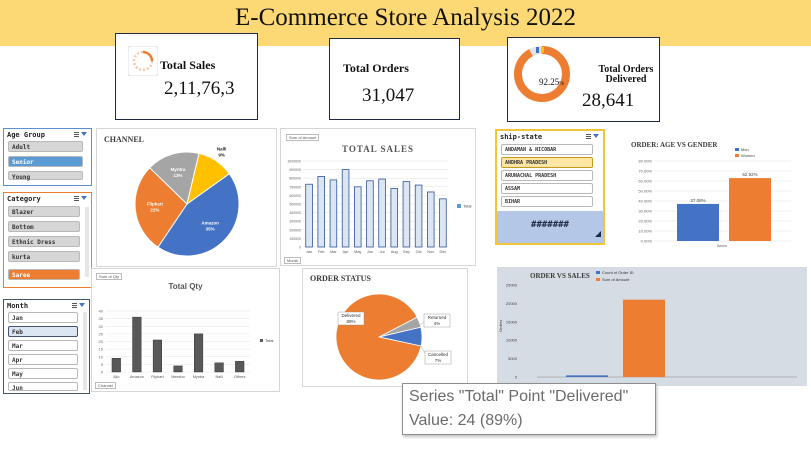 The width and height of the screenshot is (811, 456). Describe the element at coordinates (394, 79) in the screenshot. I see `total-orders-card: Total Orders 31,047` at that location.